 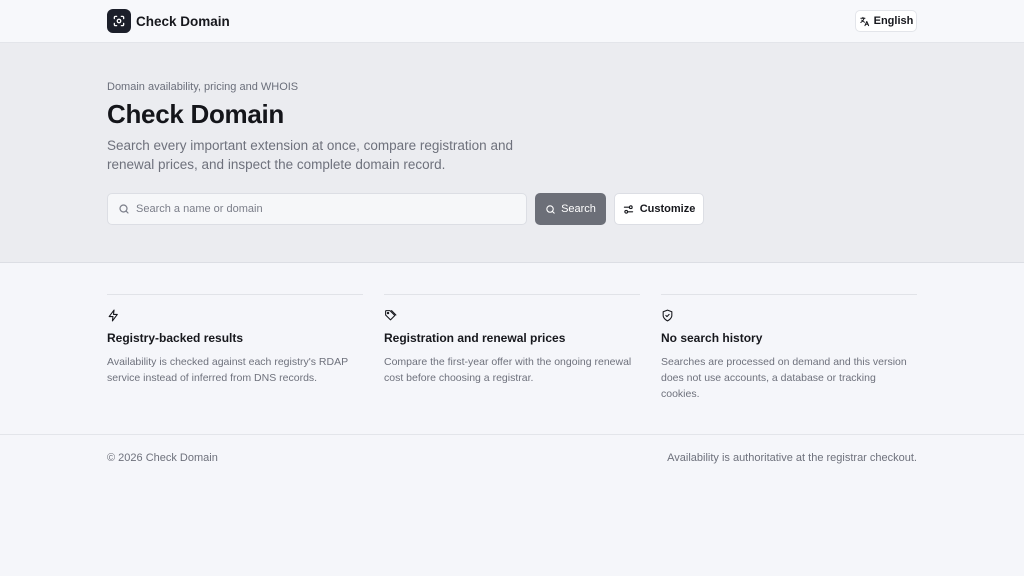 What do you see at coordinates (667, 315) in the screenshot?
I see `shield-check-icon` at bounding box center [667, 315].